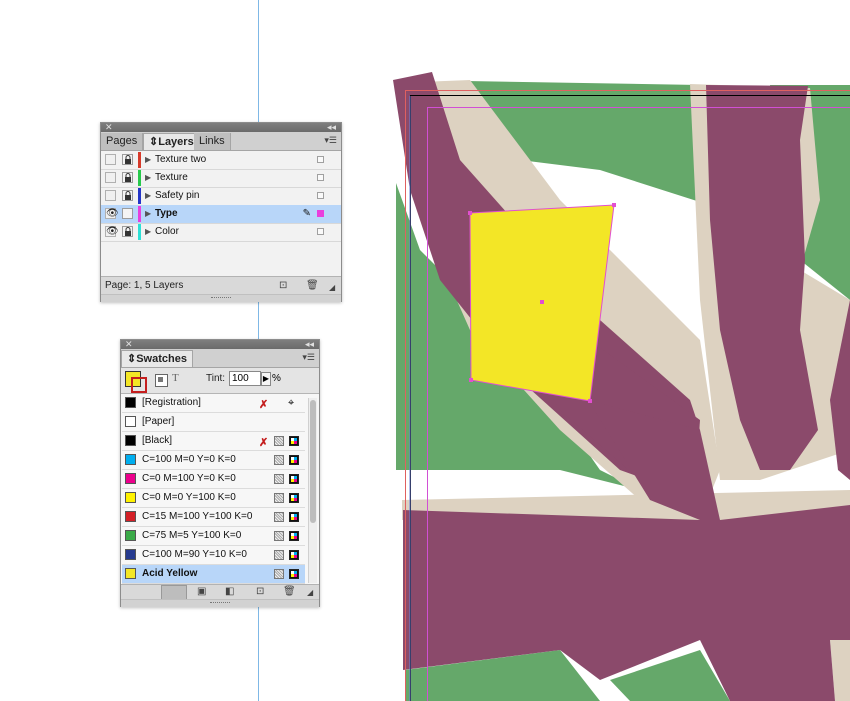 The width and height of the screenshot is (850, 701). Describe the element at coordinates (266, 379) in the screenshot. I see `tint-arrow-icon: ▶` at that location.